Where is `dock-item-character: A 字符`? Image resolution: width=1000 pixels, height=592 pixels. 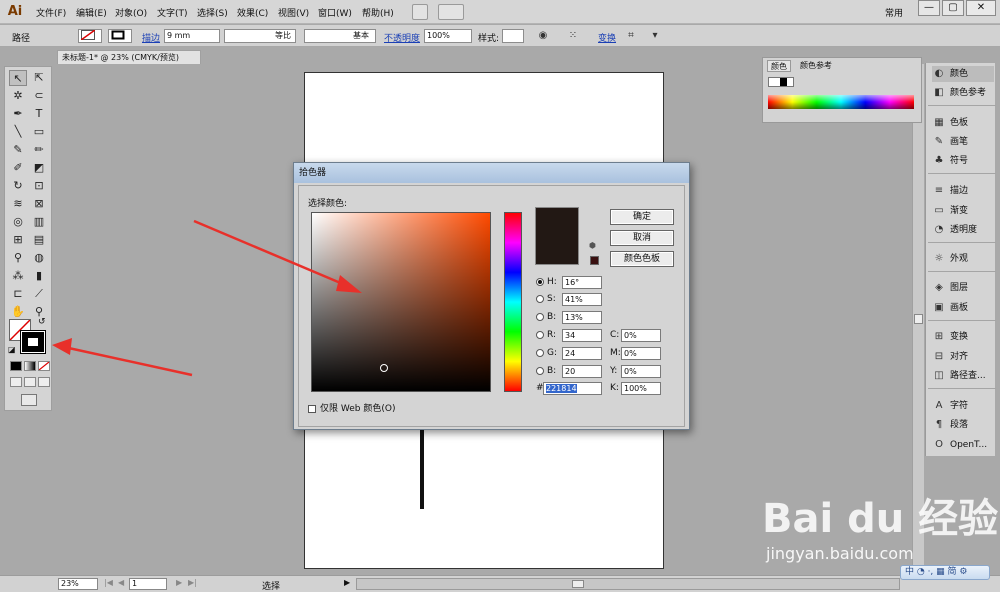
dock-item-character: A 字符 is located at coordinates (950, 406).